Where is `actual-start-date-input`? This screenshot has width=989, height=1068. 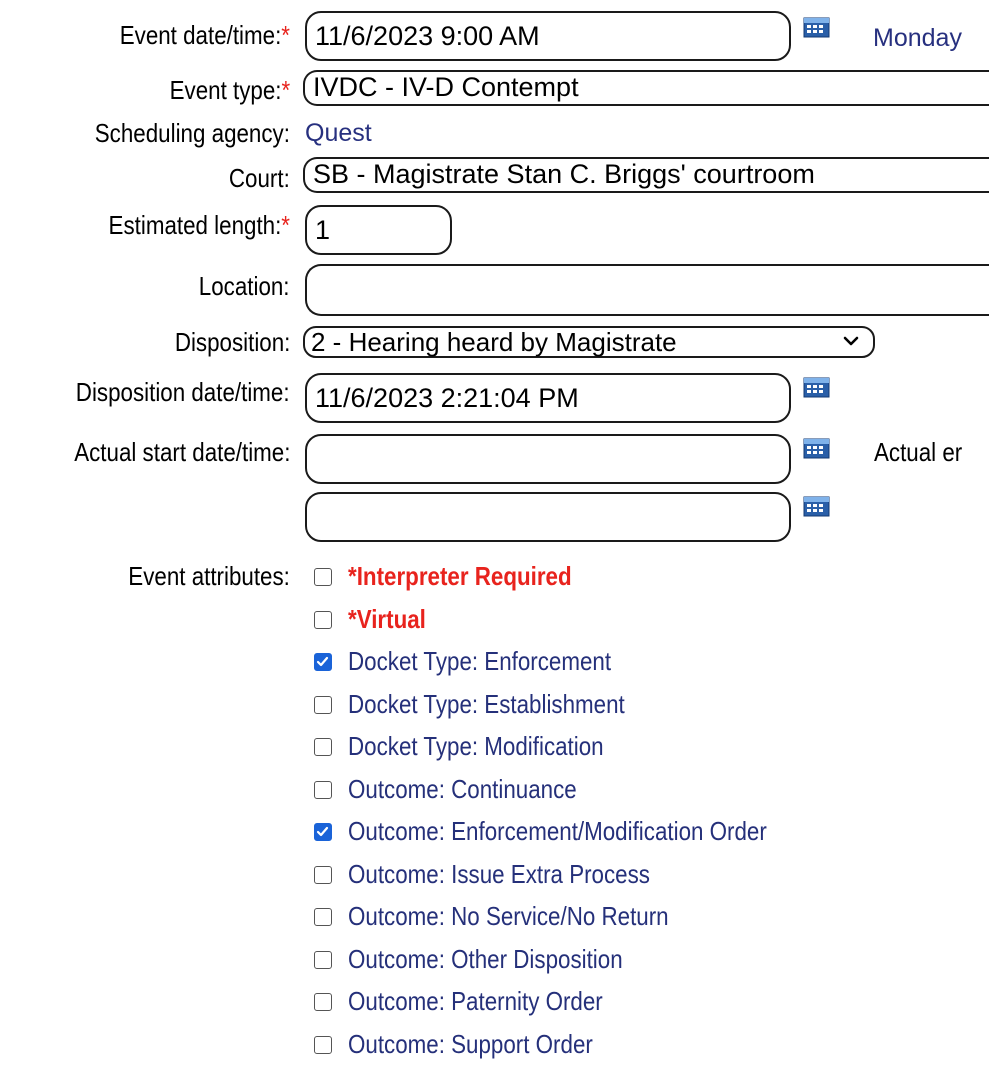 actual-start-date-input is located at coordinates (548, 459).